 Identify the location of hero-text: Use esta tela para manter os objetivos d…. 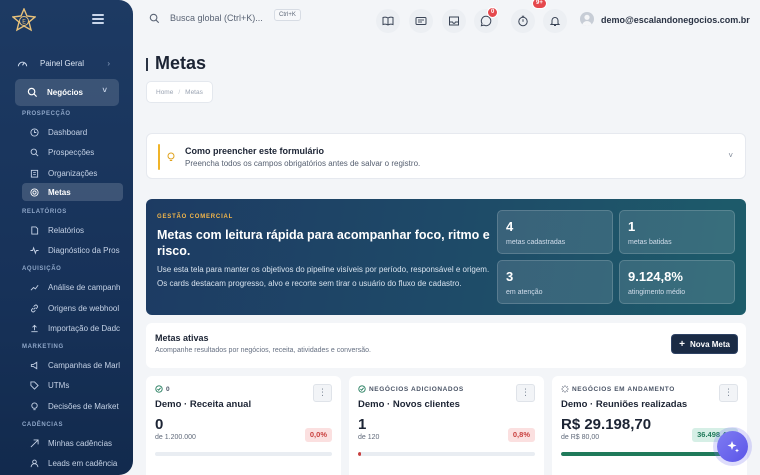
(323, 276).